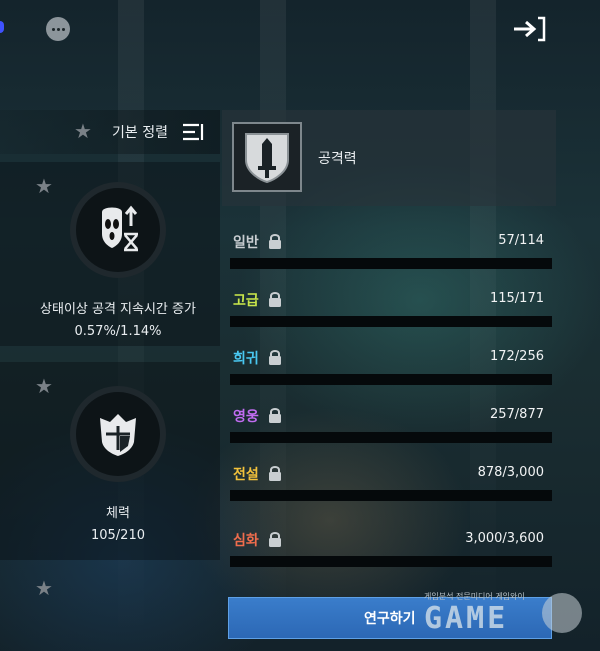  What do you see at coordinates (391, 423) in the screenshot?
I see `tier-row: 영웅 257/877` at bounding box center [391, 423].